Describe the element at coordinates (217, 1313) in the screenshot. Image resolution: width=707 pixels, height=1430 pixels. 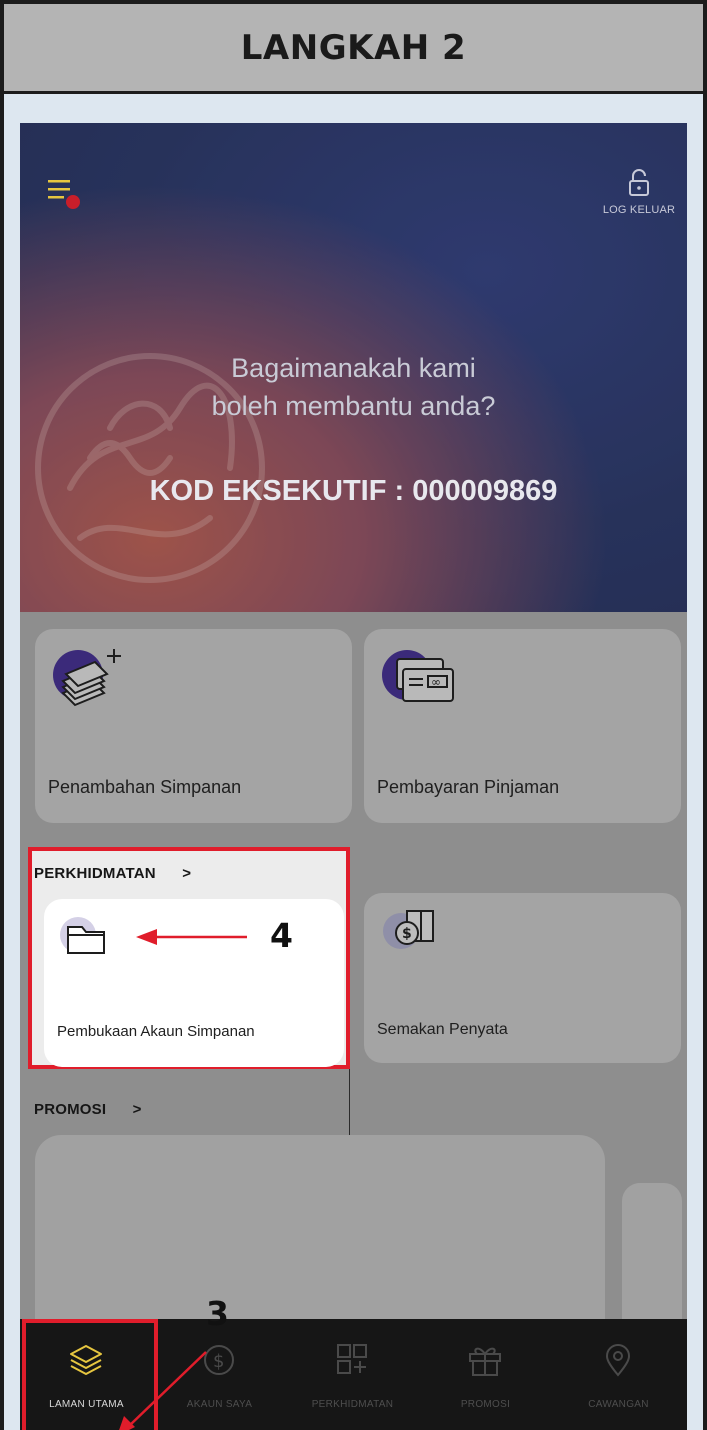
I see `annotation-number-3: 3` at that location.